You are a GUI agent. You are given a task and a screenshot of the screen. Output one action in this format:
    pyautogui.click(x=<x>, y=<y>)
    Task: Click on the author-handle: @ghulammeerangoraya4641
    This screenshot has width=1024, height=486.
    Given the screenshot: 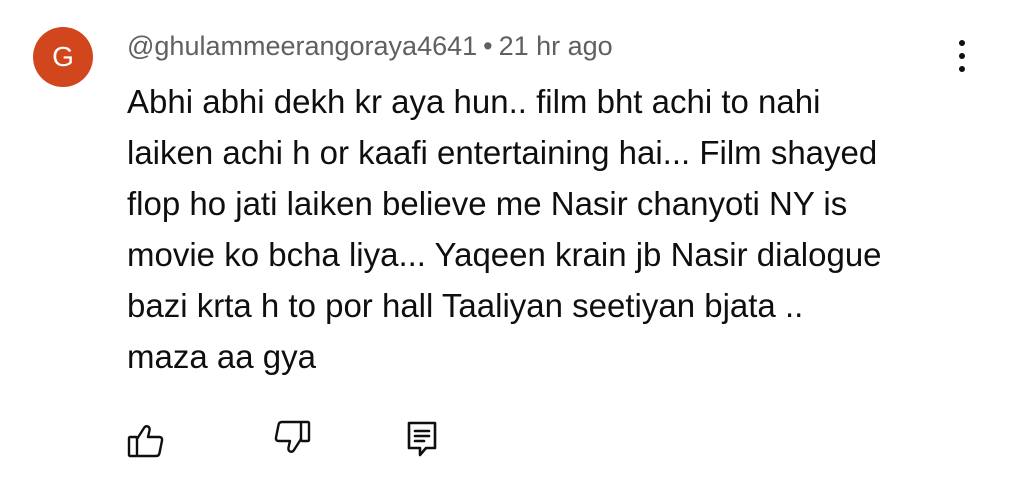 What is the action you would take?
    pyautogui.click(x=302, y=46)
    